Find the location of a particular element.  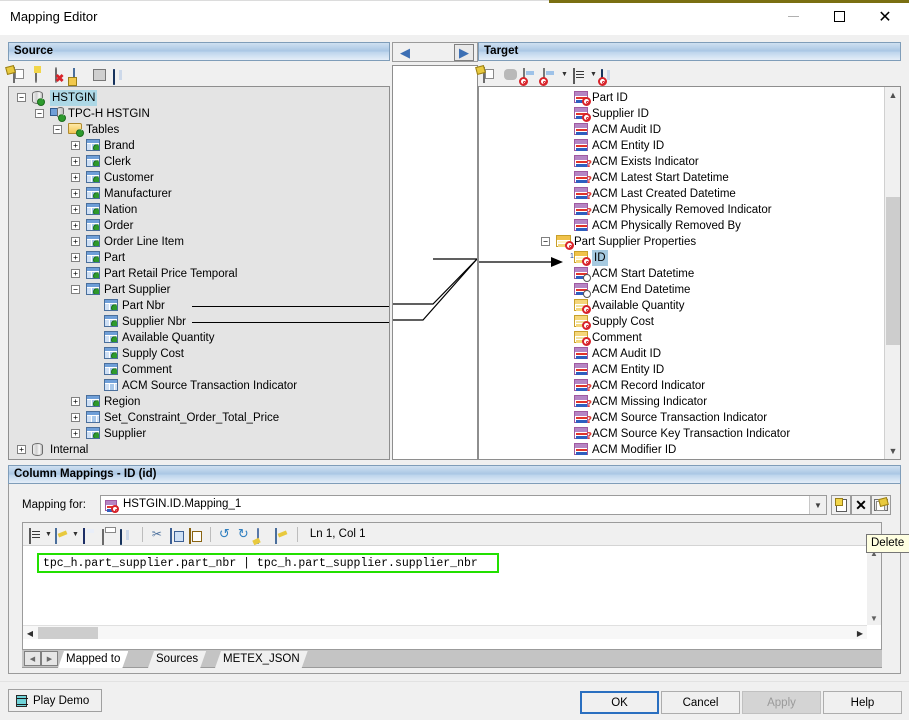

delete-mapping-button: ✕ is located at coordinates (861, 505).